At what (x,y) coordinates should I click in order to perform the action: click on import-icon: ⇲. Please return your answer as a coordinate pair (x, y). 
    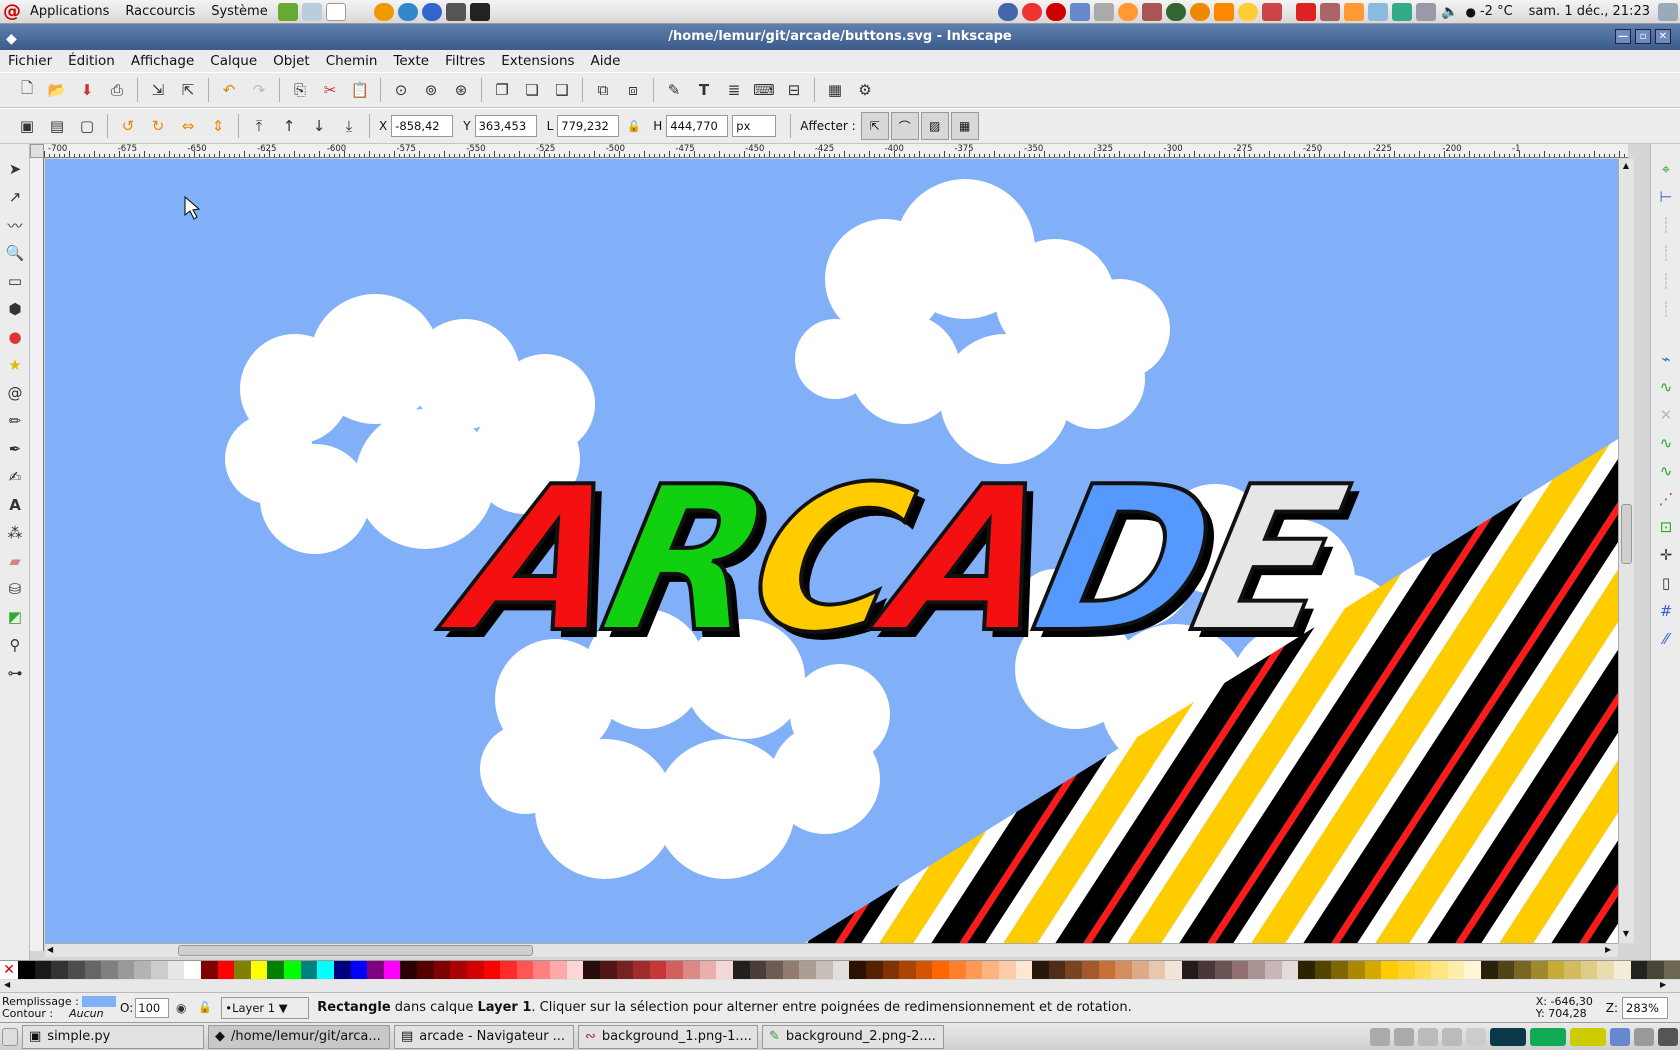
    Looking at the image, I should click on (158, 90).